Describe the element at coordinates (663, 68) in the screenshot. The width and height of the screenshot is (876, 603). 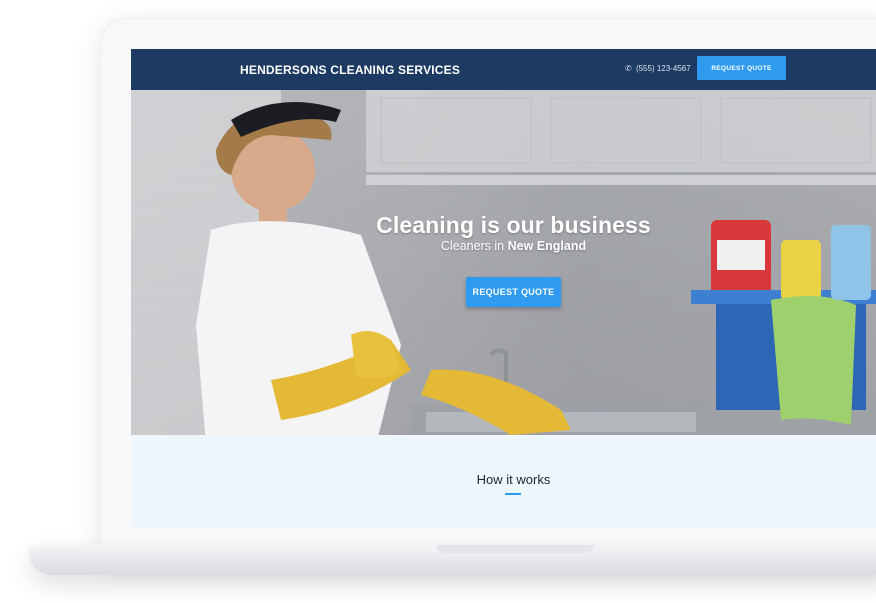
I see `phone-text: (555) 123-4567` at that location.